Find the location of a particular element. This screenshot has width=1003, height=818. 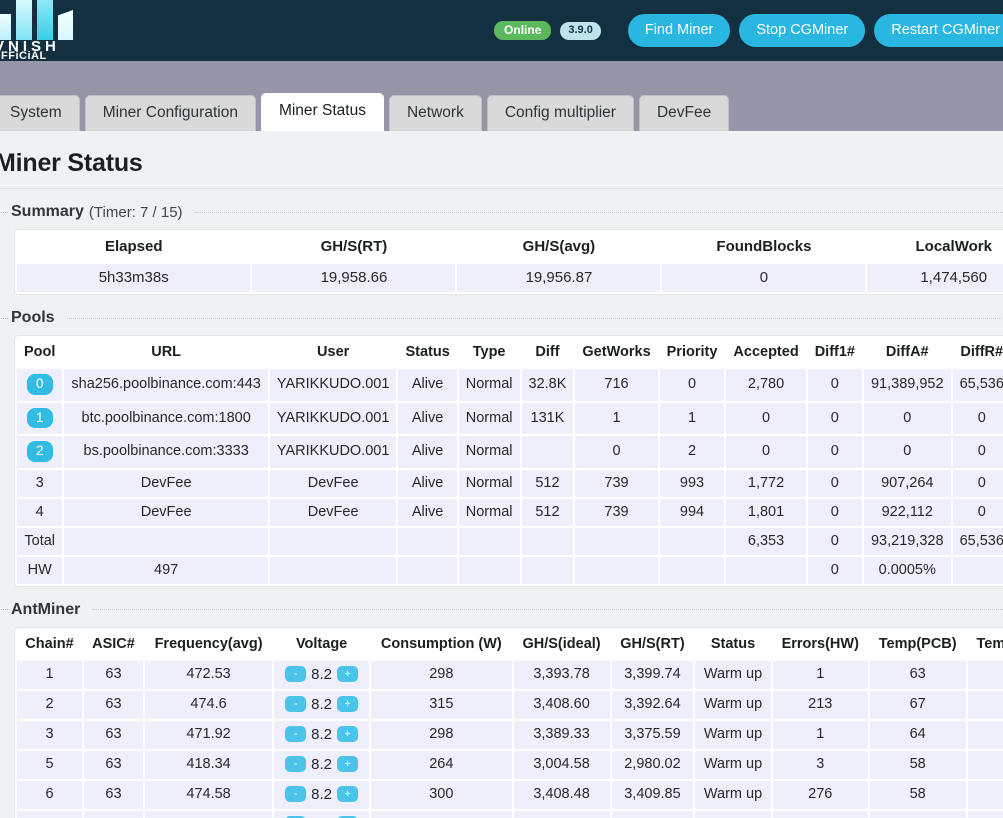

temp-chip: 82 is located at coordinates (985, 704).